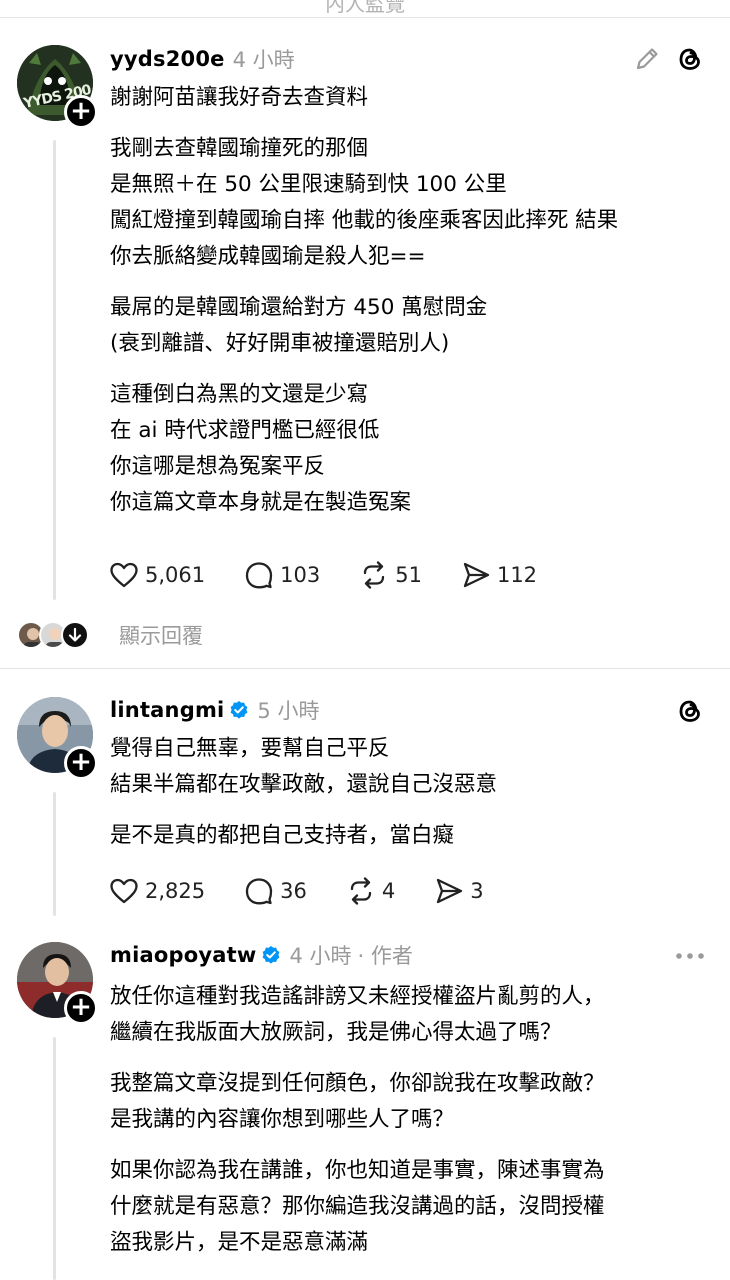 This screenshot has height=1280, width=730. Describe the element at coordinates (239, 97) in the screenshot. I see `text-line: 謝謝阿苗讓我好奇去查資料` at that location.